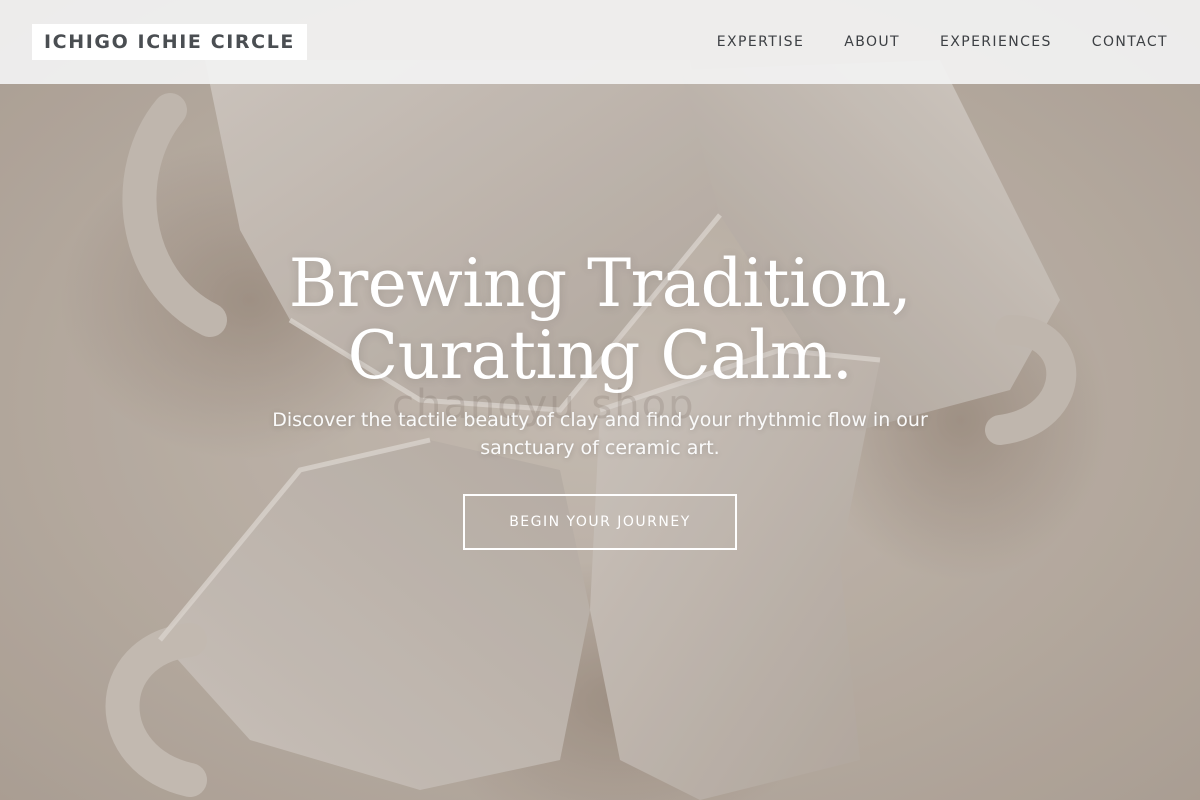  What do you see at coordinates (169, 42) in the screenshot?
I see `site-logo: ICHIGO ICHIE CIRCLE` at bounding box center [169, 42].